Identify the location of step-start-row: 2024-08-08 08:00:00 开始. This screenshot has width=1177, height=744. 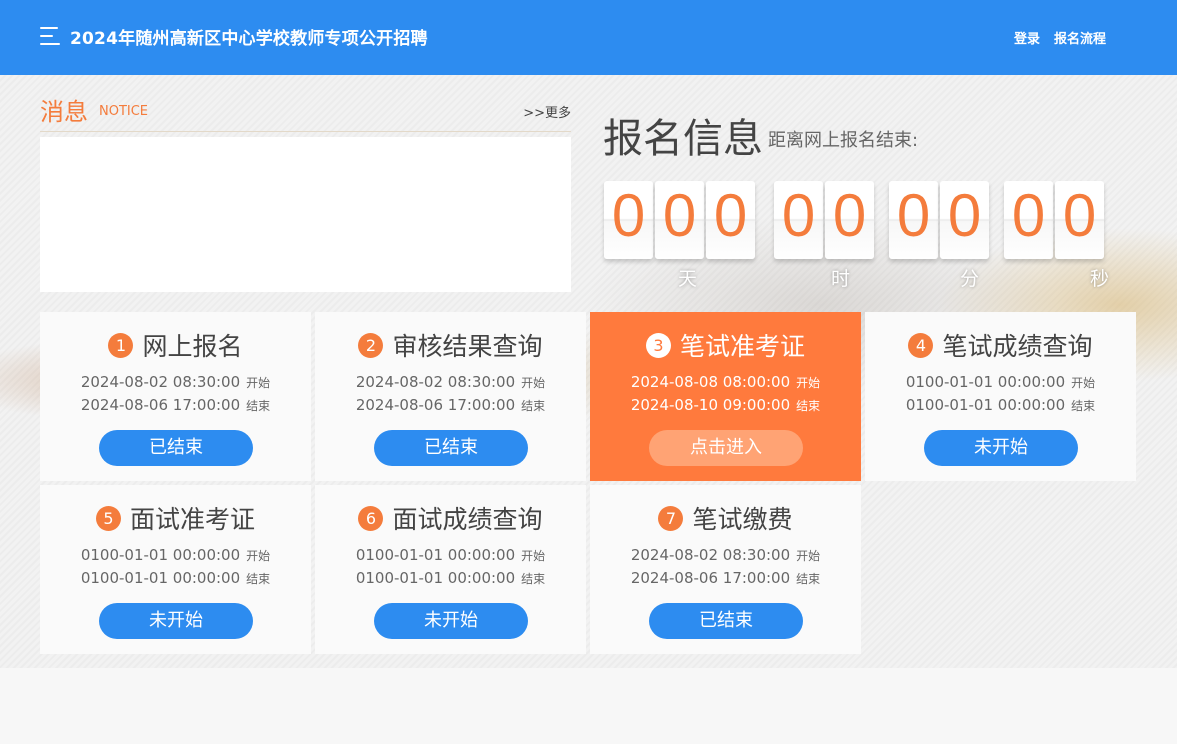
(725, 382).